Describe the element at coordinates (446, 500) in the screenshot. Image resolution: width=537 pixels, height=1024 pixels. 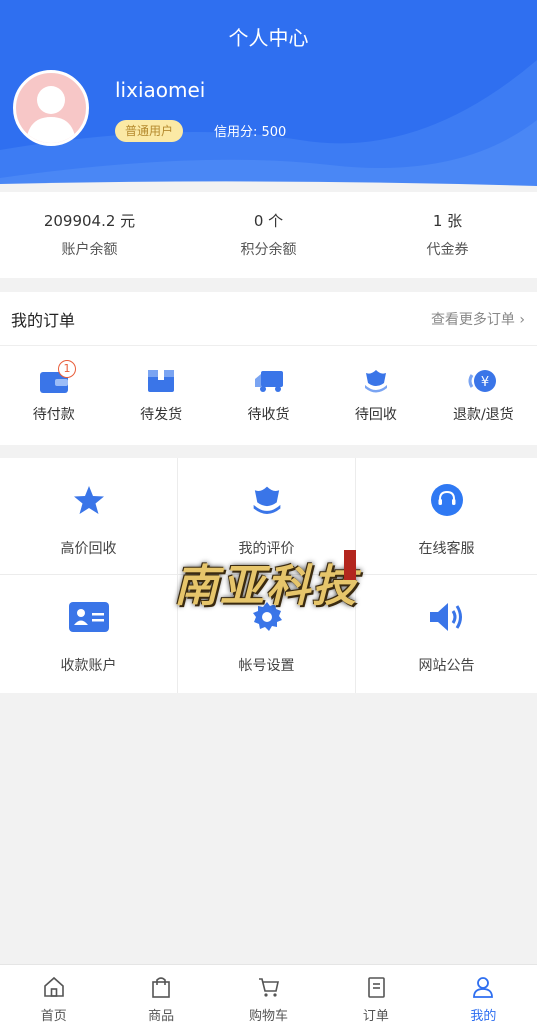
I see `headset-icon` at that location.